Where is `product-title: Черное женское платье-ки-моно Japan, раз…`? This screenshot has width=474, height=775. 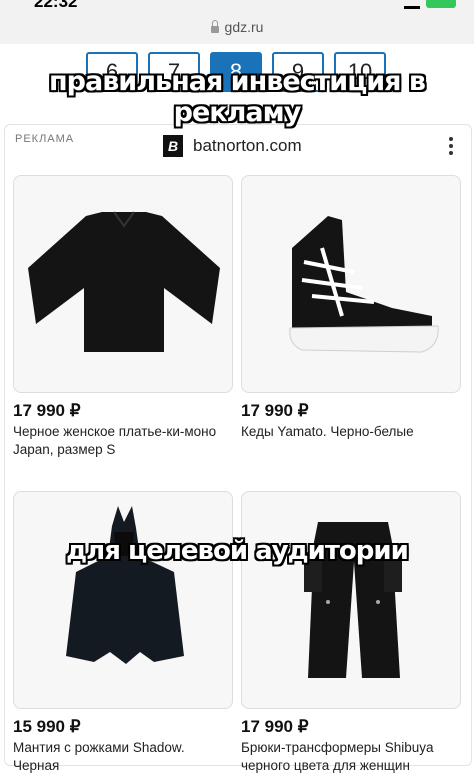
product-title: Черное женское платье-ки-моно Japan, раз… is located at coordinates (123, 441).